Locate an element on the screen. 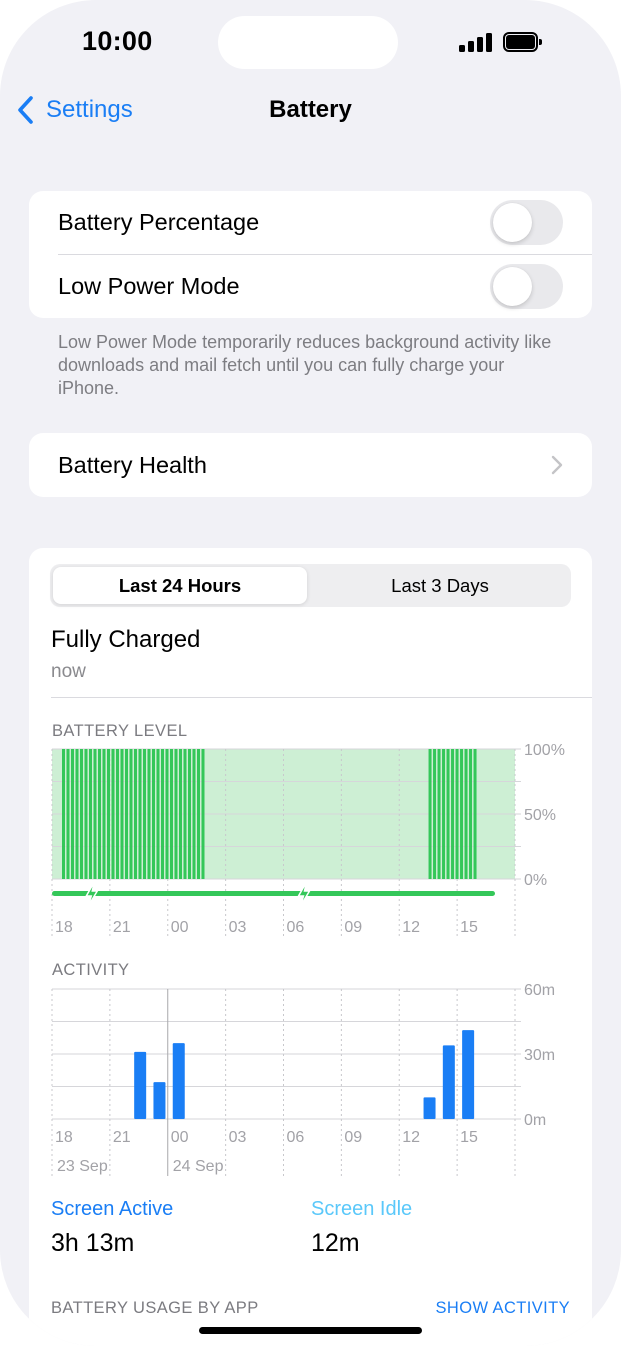  charging-line is located at coordinates (273, 893).